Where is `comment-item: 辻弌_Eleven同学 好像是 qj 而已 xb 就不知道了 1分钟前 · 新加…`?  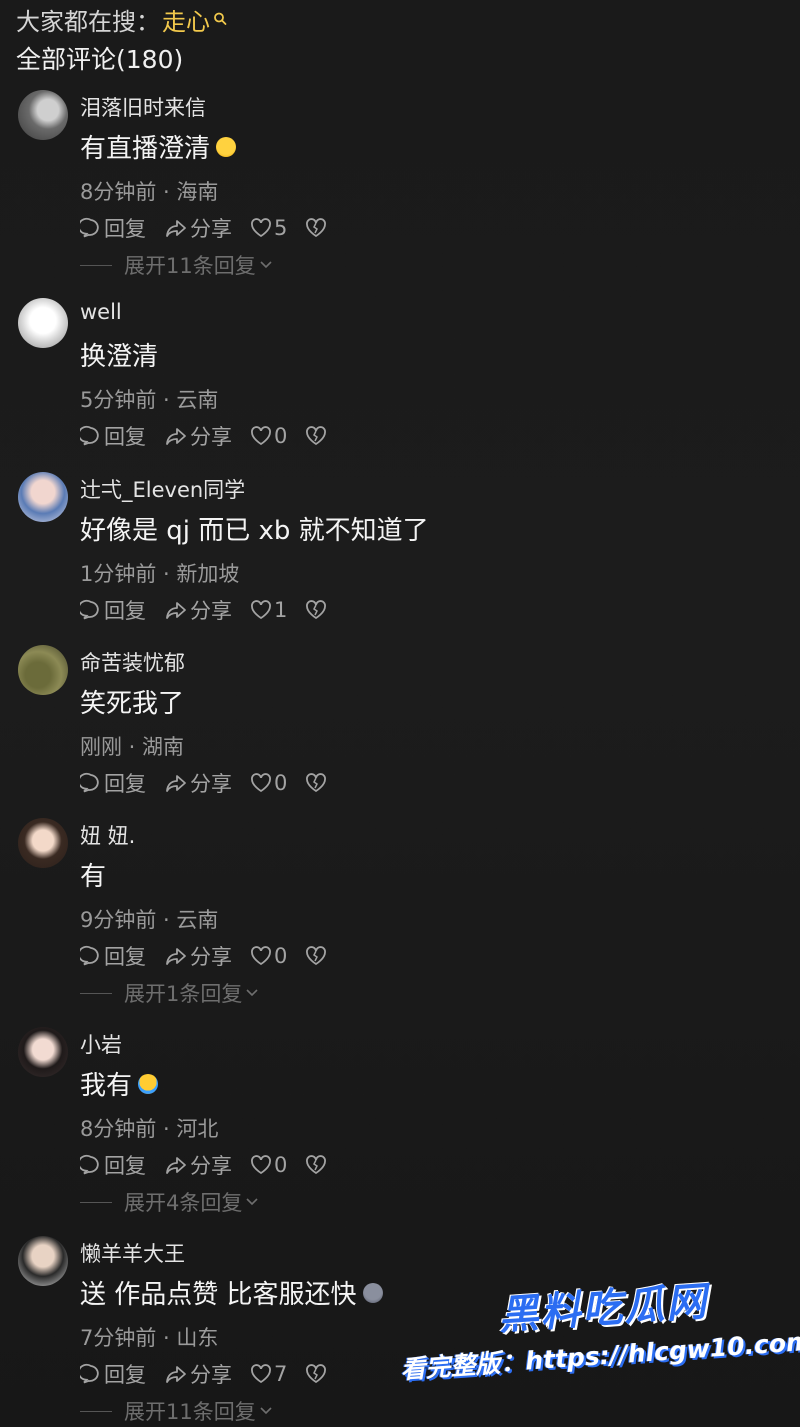 comment-item: 辻弌_Eleven同学 好像是 qj 而已 xb 就不知道了 1分钟前 · 新加… is located at coordinates (400, 552).